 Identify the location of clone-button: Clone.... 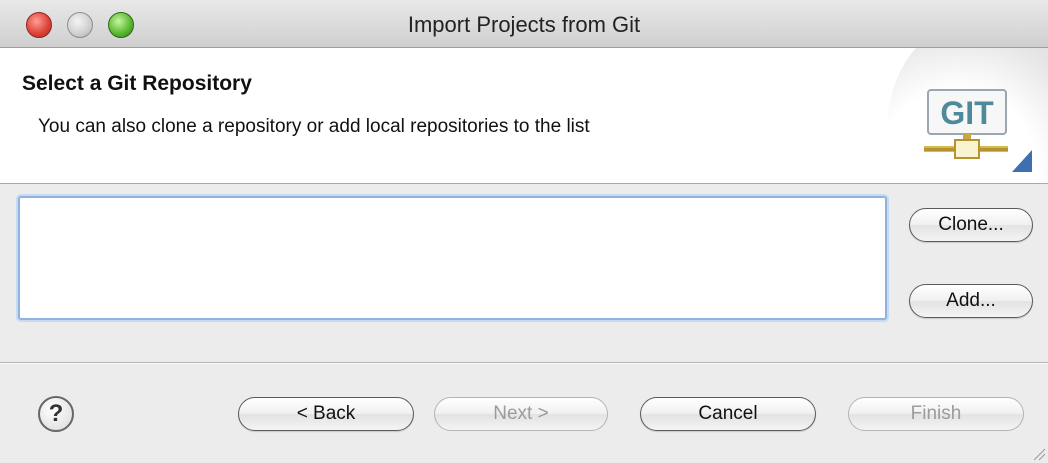
(971, 225).